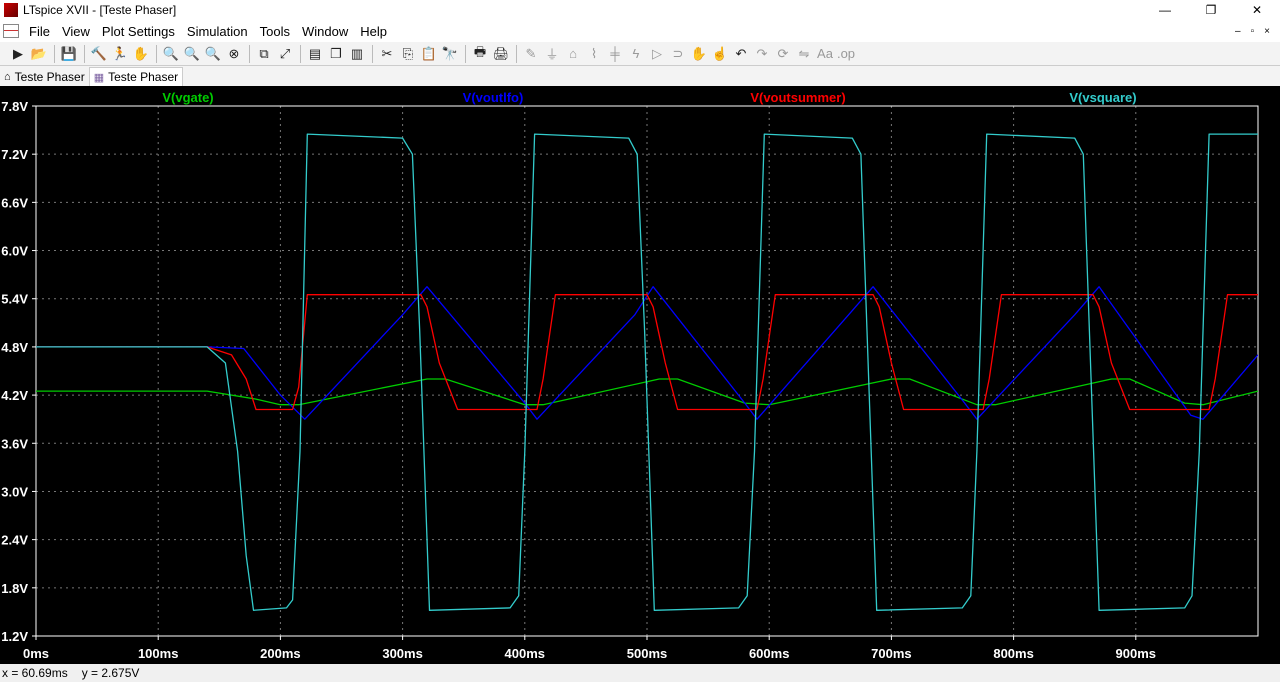 This screenshot has width=1280, height=682. Describe the element at coordinates (158, 653) in the screenshot. I see `x-tick-label: 100ms` at that location.